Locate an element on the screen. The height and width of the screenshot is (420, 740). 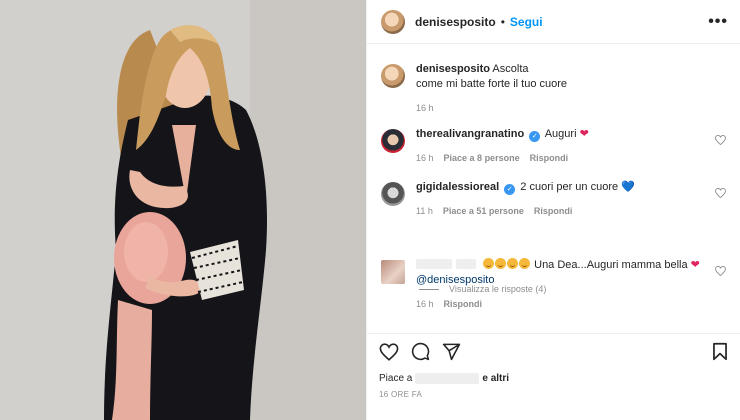
comment-text: 2 cuori per un cuore is located at coordinates (569, 187).